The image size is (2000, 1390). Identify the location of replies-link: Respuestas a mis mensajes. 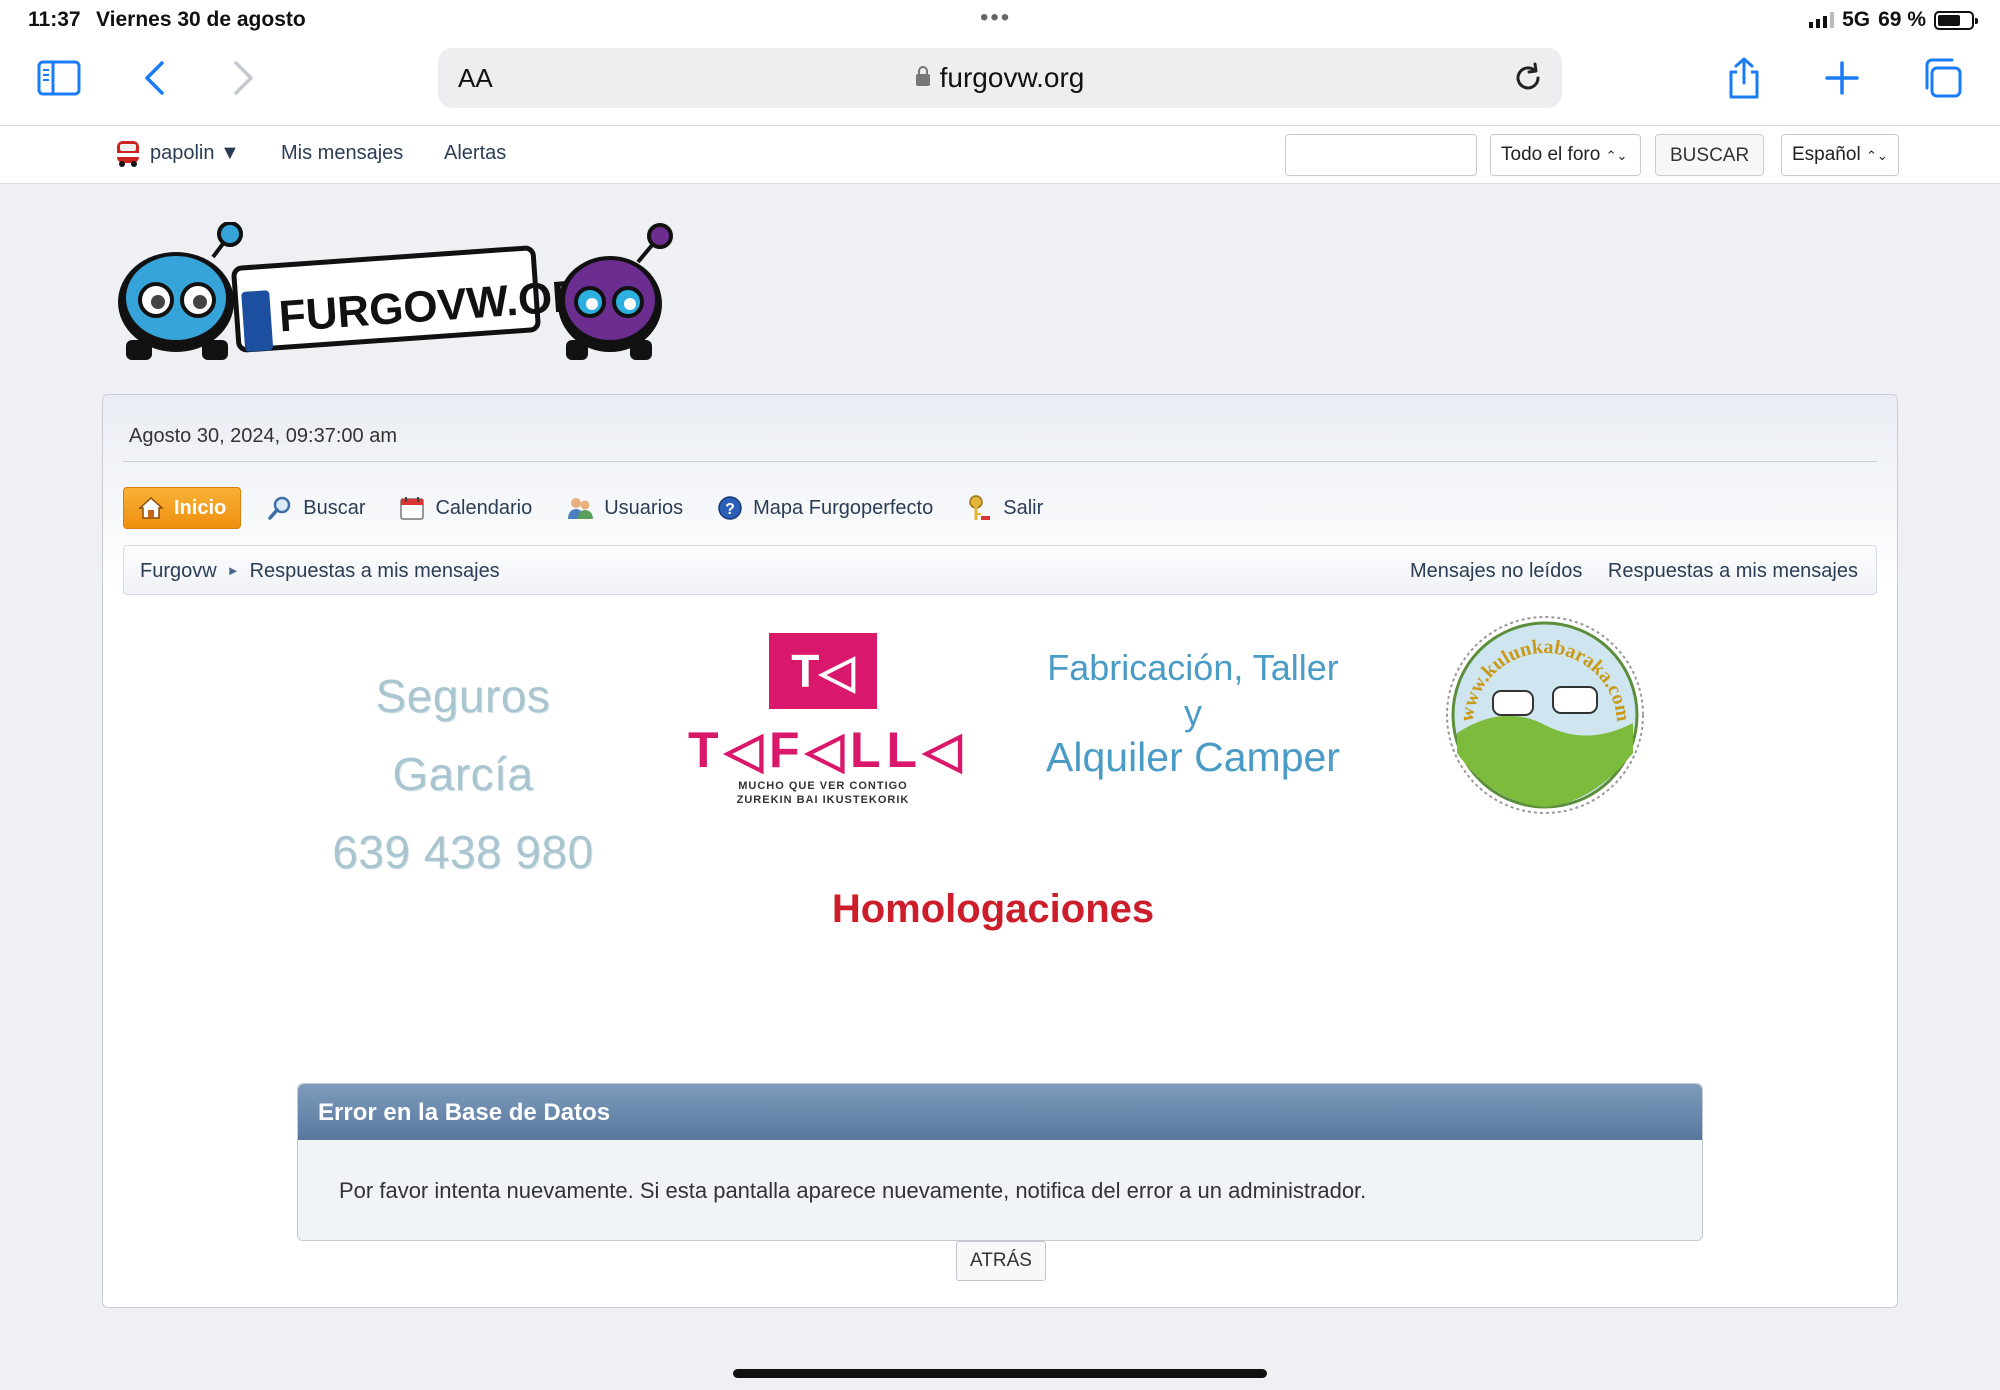
(1733, 571).